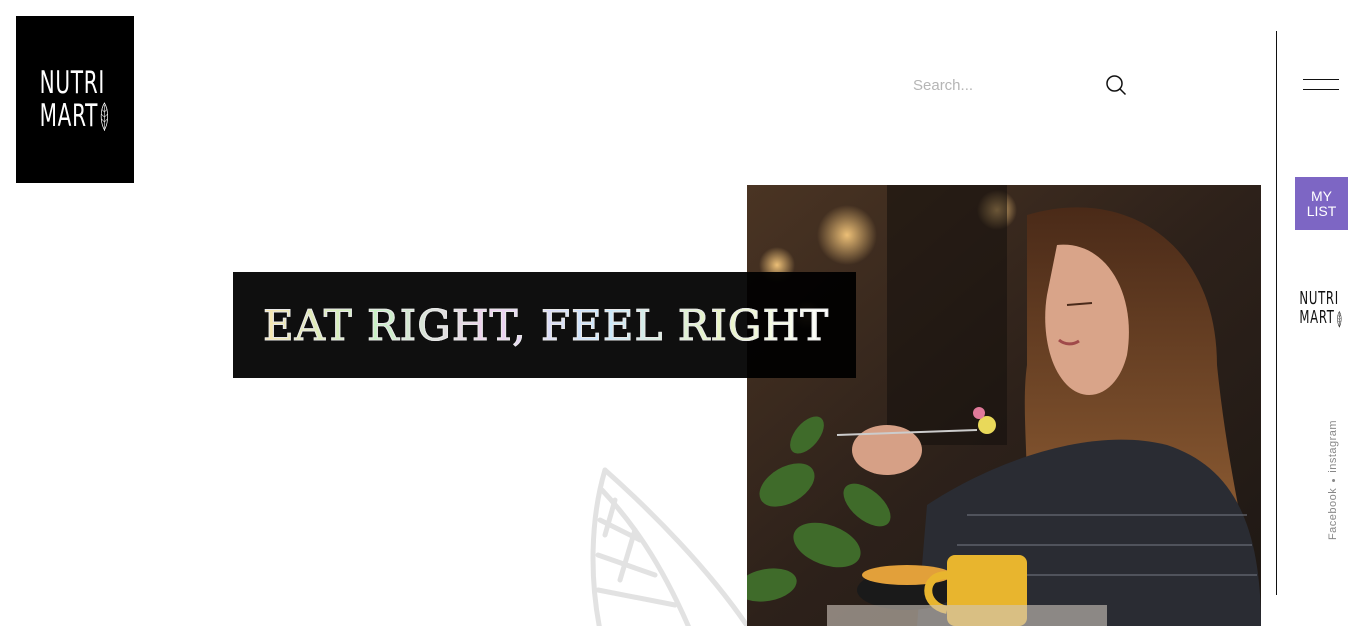 Image resolution: width=1366 pixels, height=626 pixels. I want to click on sidebar-logo: NUTRI MART, so click(1321, 322).